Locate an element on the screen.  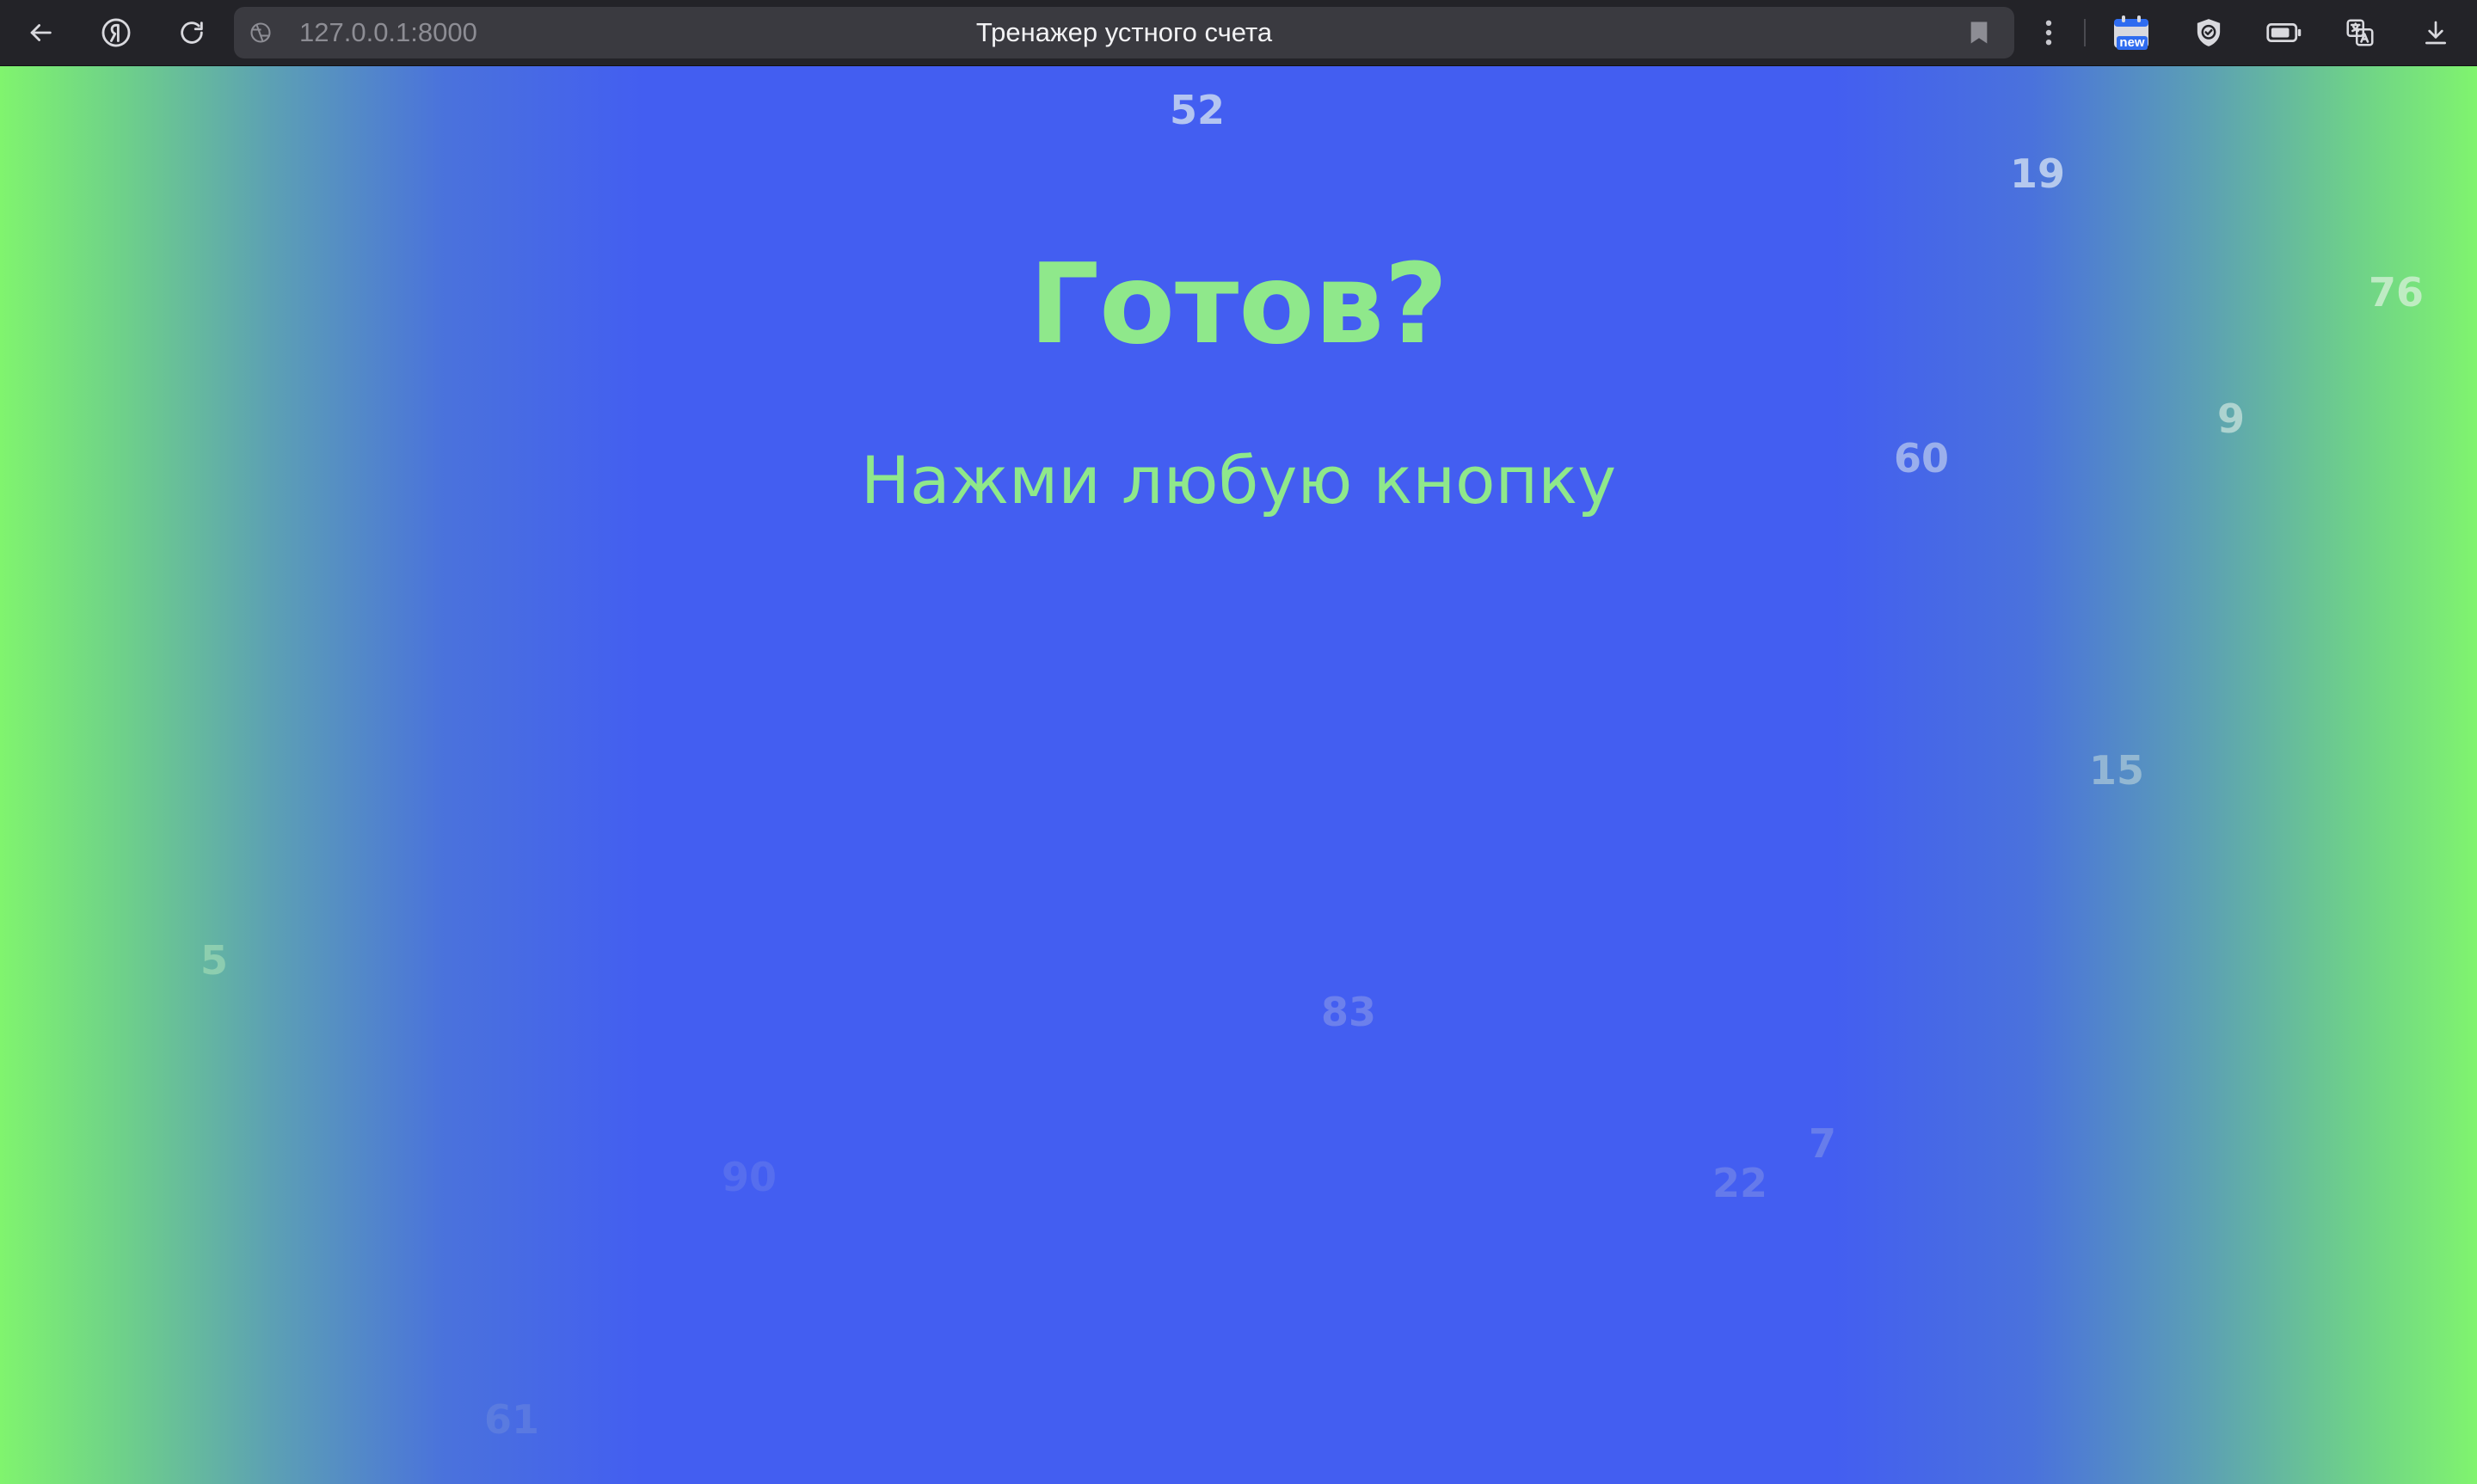
address-url: 127.0.0.1:8000 is located at coordinates (388, 32).